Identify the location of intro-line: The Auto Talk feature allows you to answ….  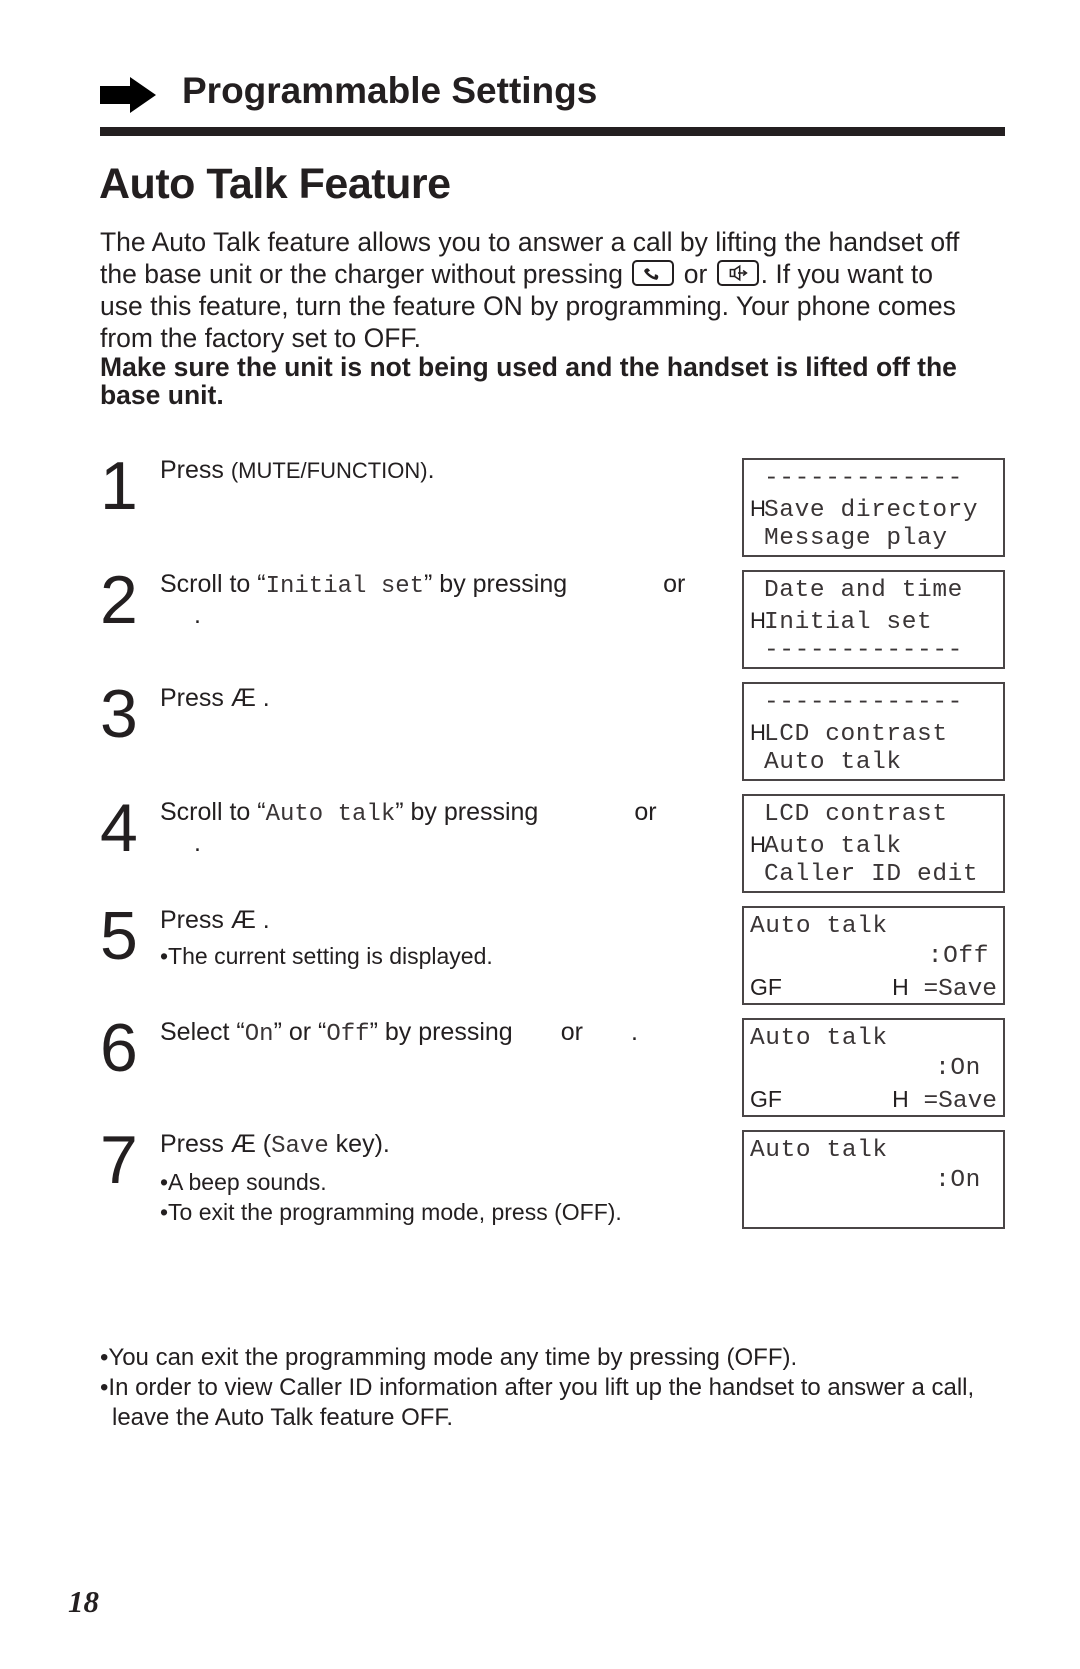
(530, 242).